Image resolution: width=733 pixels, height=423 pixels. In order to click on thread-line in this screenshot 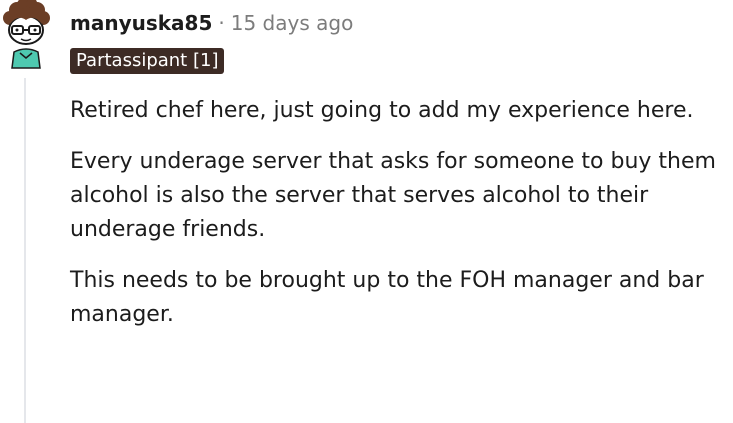, I will do `click(25, 250)`.